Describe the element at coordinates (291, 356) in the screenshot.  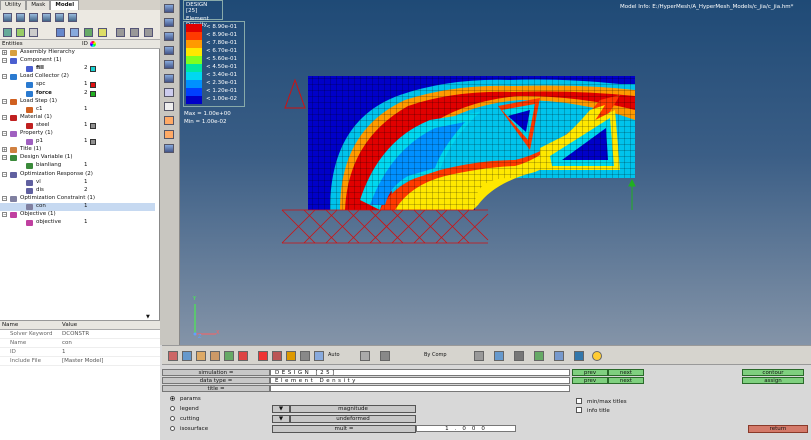
I see `mask-icon` at that location.